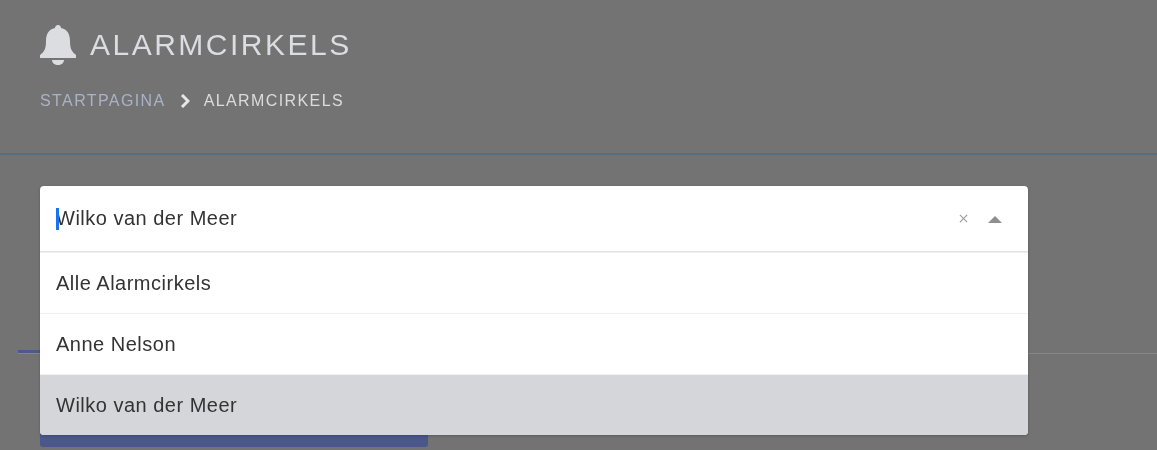 The height and width of the screenshot is (450, 1157). Describe the element at coordinates (963, 218) in the screenshot. I see `close-icon` at that location.